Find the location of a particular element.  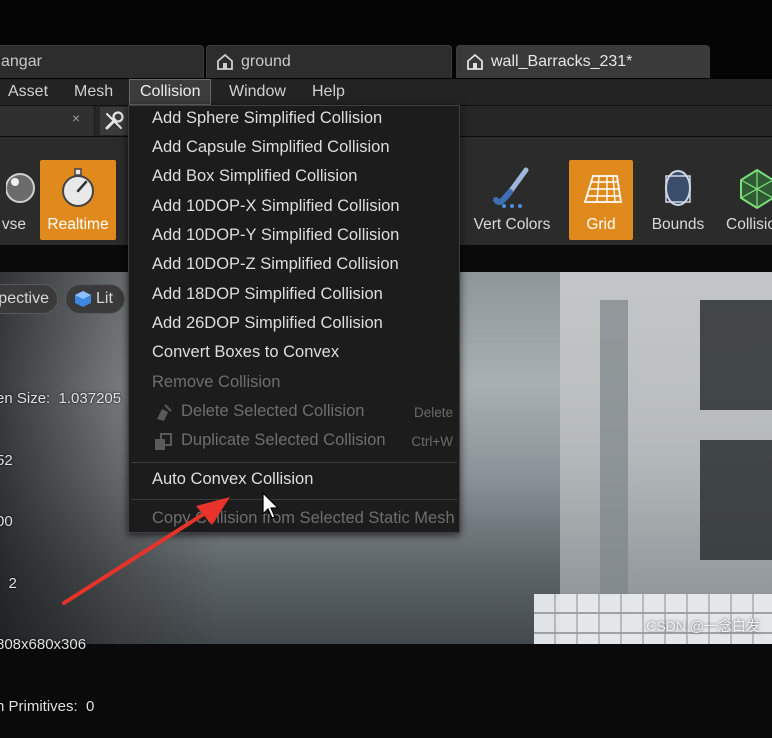

menu-item-add-26dop: Add 26DOP Simplified Collision is located at coordinates (267, 323).